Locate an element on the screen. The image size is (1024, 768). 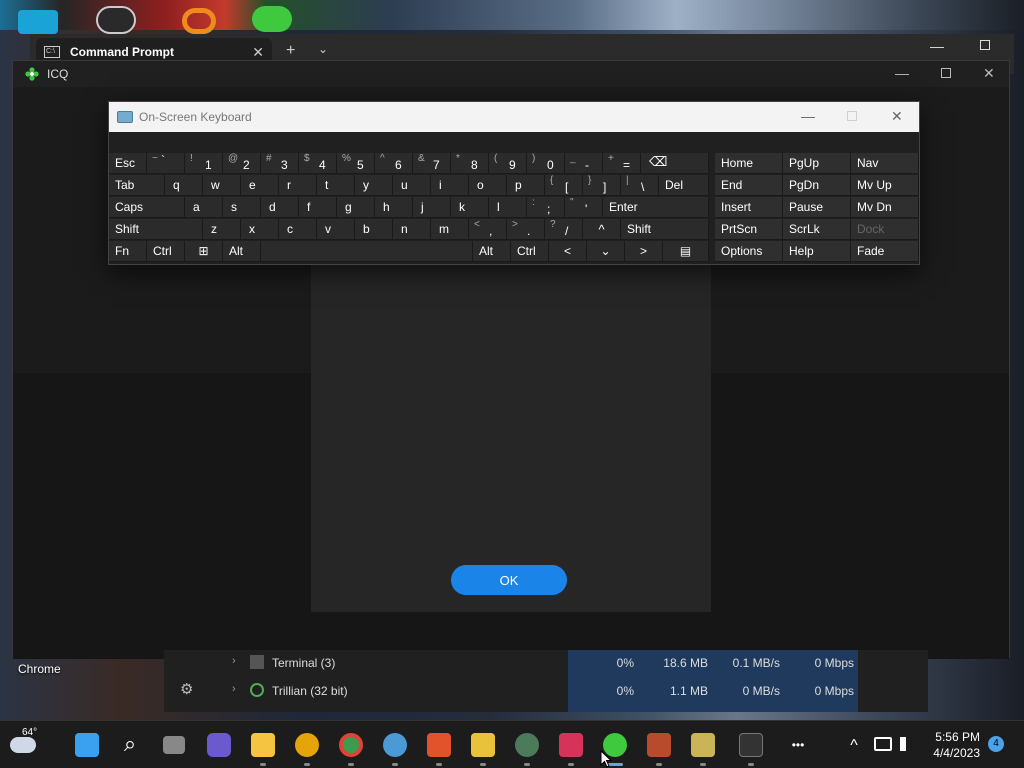
desktop-icon-cyan is located at coordinates (38, 22).